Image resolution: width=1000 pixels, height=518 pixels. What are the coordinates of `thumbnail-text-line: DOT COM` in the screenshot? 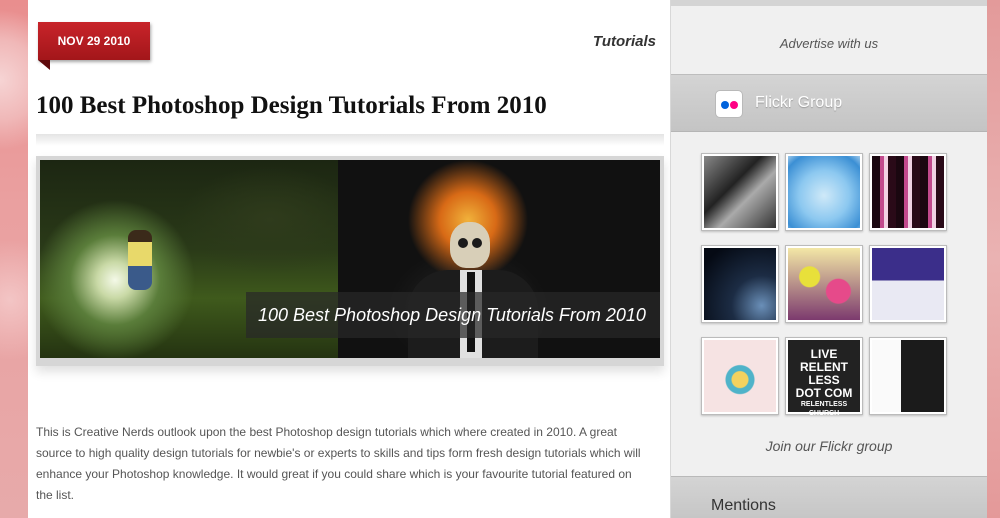 It's located at (824, 393).